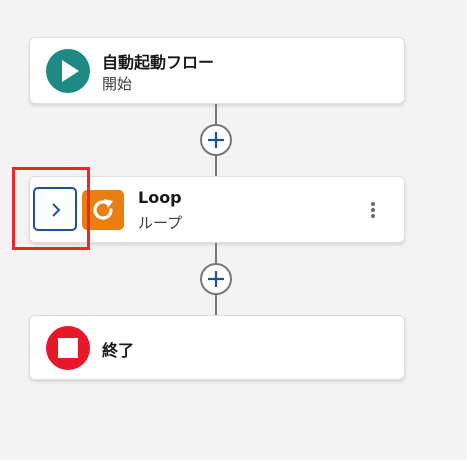  Describe the element at coordinates (103, 210) in the screenshot. I see `loop-icon` at that location.